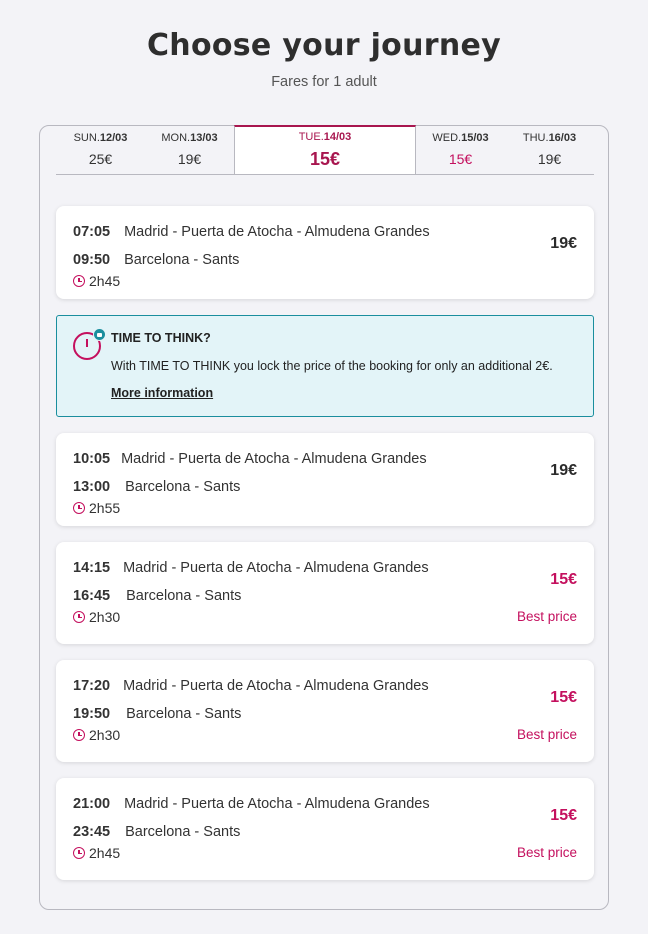  Describe the element at coordinates (447, 138) in the screenshot. I see `date-tab-day: WED.` at that location.